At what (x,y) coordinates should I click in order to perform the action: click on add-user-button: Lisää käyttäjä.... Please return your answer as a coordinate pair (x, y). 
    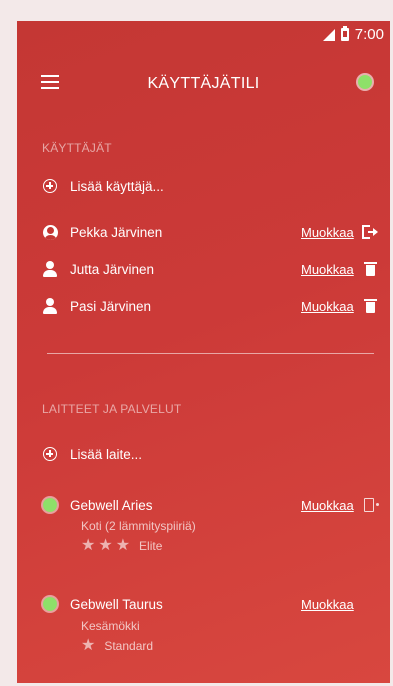
    Looking at the image, I should click on (216, 186).